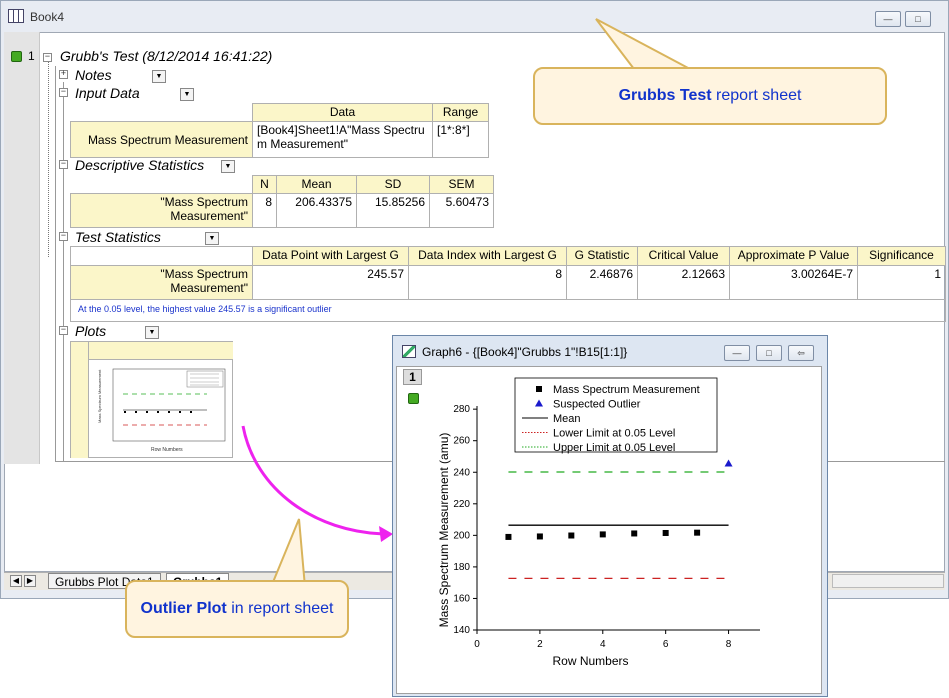 Image resolution: width=949 pixels, height=698 pixels. What do you see at coordinates (16, 56) in the screenshot?
I see `lock-icon` at bounding box center [16, 56].